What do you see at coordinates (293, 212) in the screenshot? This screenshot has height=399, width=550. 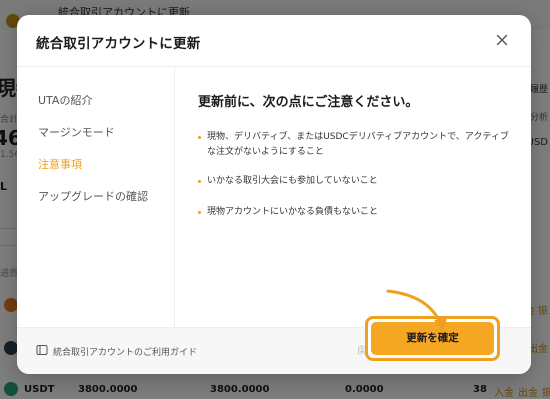 I see `bullet-text: 現物アカウントにいかなる負債もないこと` at bounding box center [293, 212].